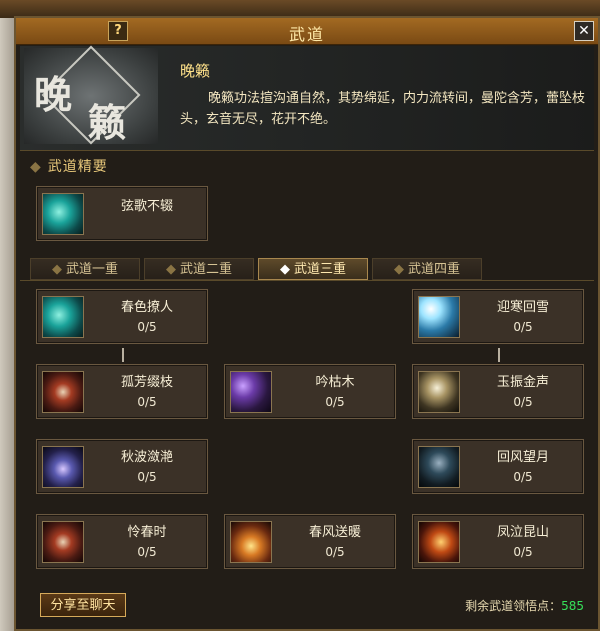 The width and height of the screenshot is (600, 631). I want to click on gold-strike-icon, so click(439, 392).